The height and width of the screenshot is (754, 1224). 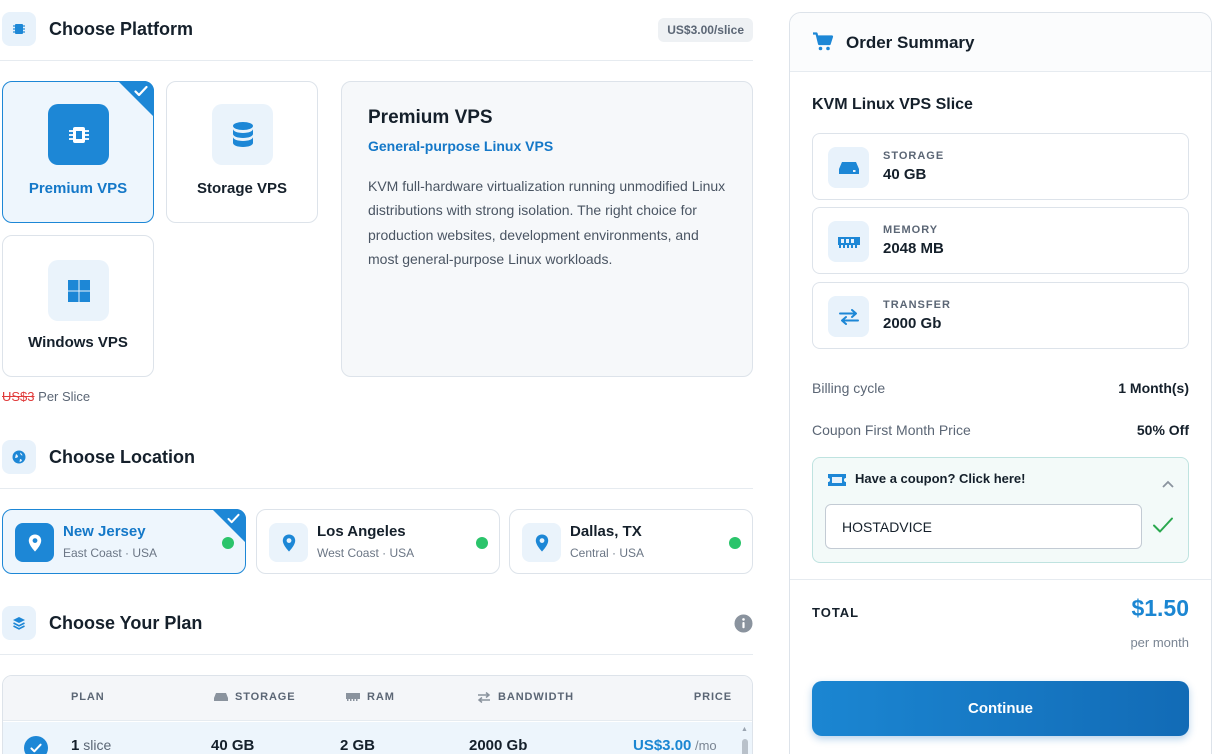 What do you see at coordinates (914, 156) in the screenshot?
I see `spec-label: STORAGE` at bounding box center [914, 156].